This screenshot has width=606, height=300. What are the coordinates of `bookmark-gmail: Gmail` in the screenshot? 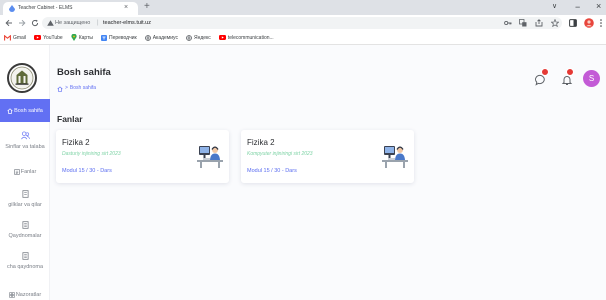 It's located at (15, 37).